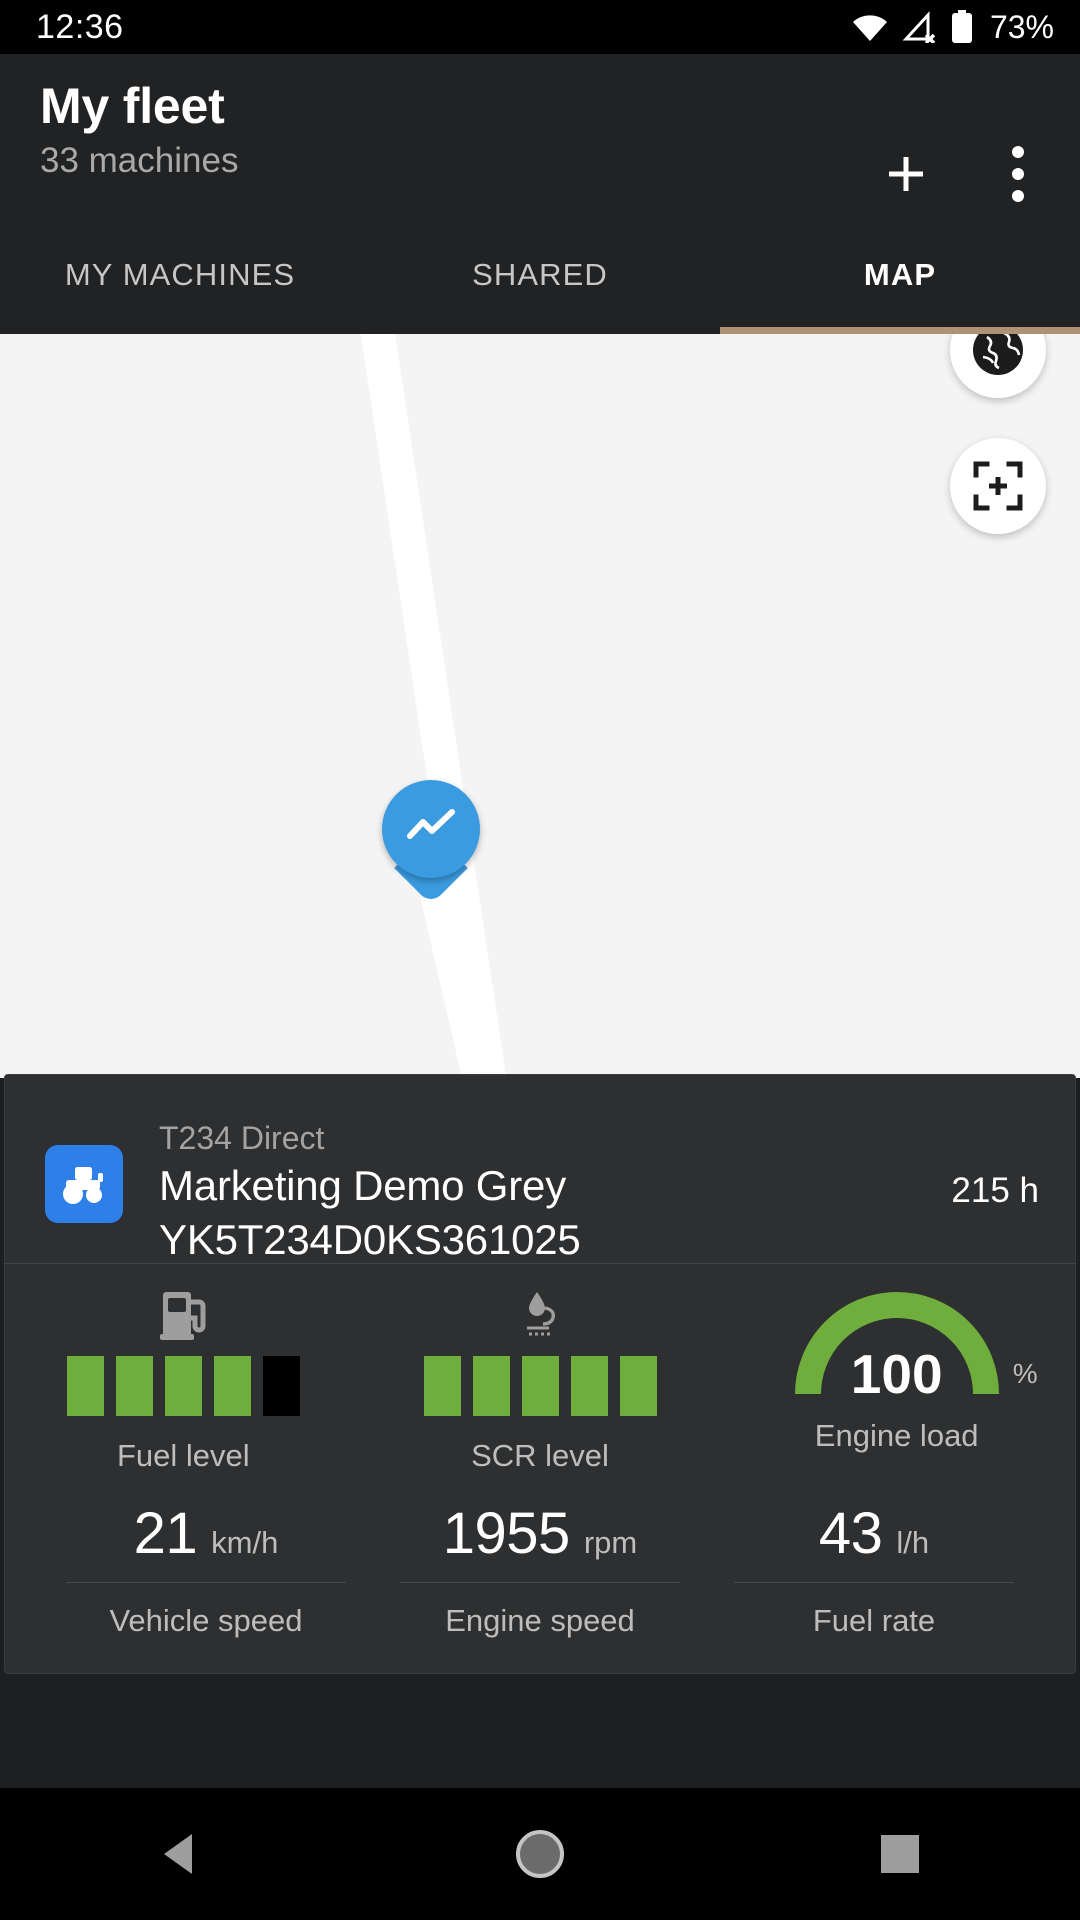  I want to click on engine-load-arc: 100 %, so click(915, 1349).